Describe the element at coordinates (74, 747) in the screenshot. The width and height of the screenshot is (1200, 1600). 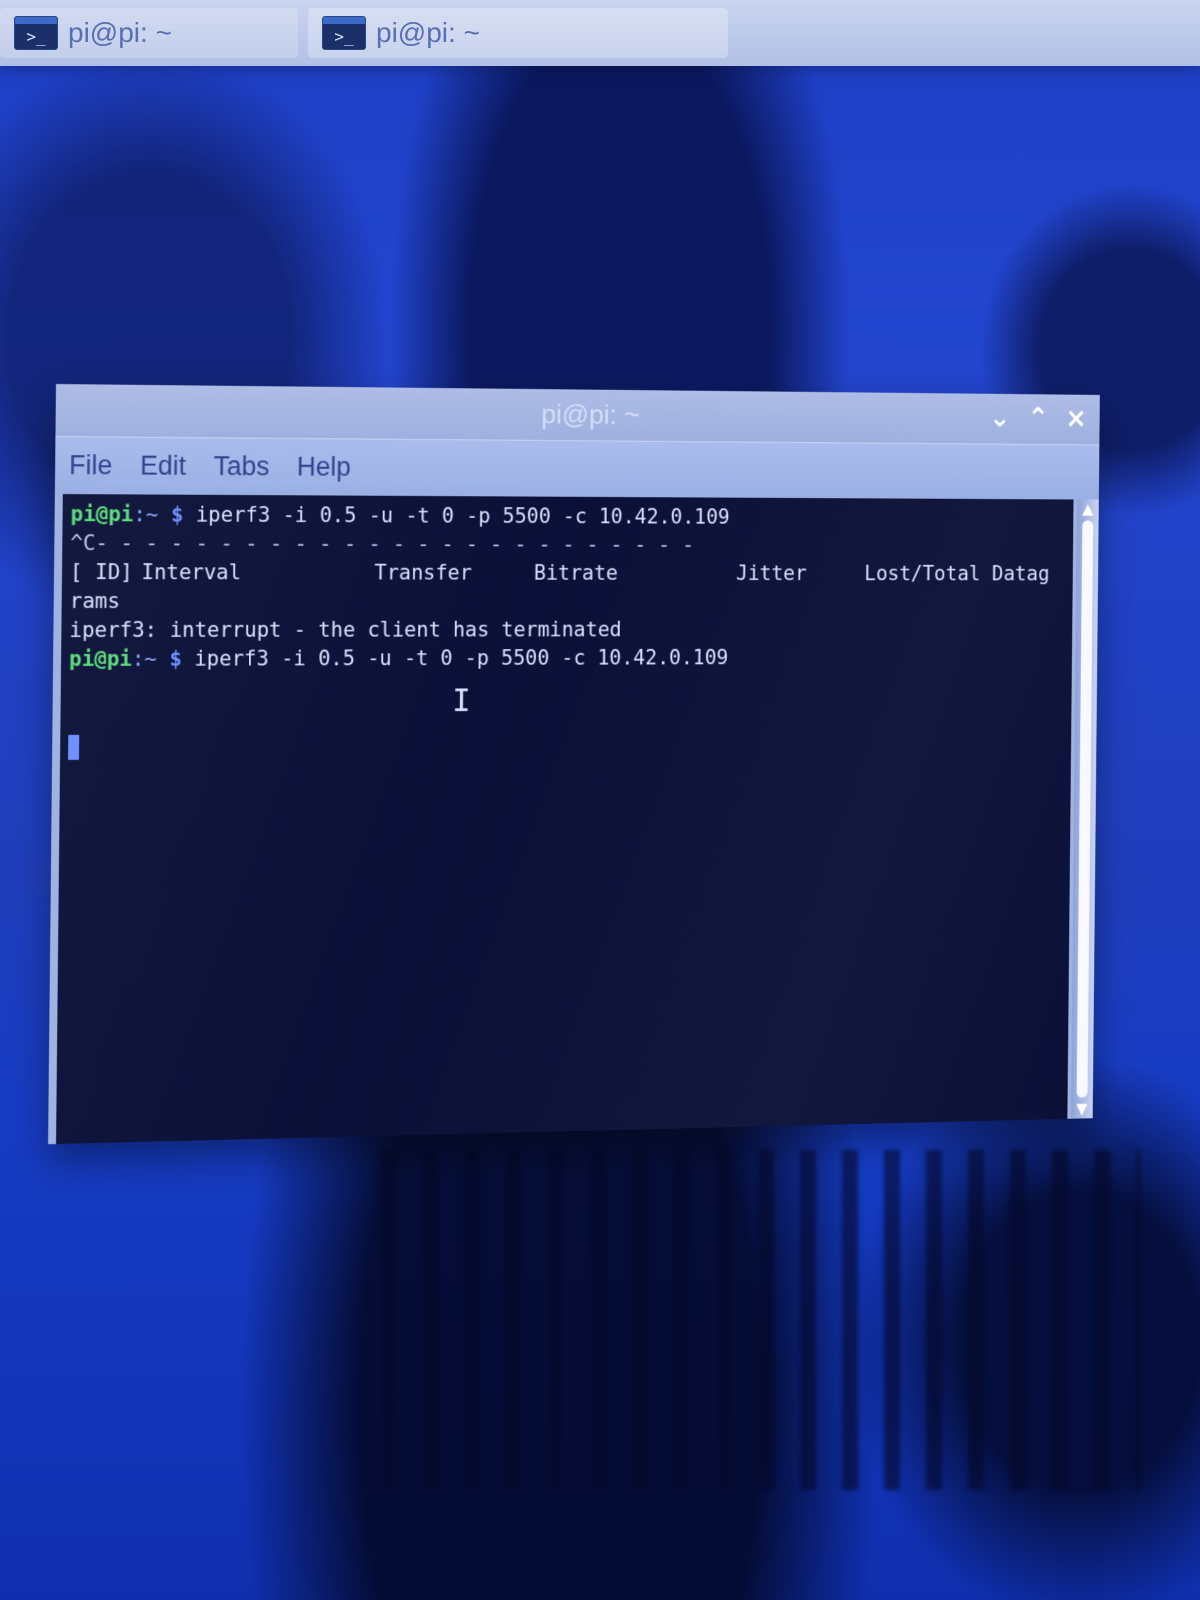
I see `terminal-cursor` at that location.